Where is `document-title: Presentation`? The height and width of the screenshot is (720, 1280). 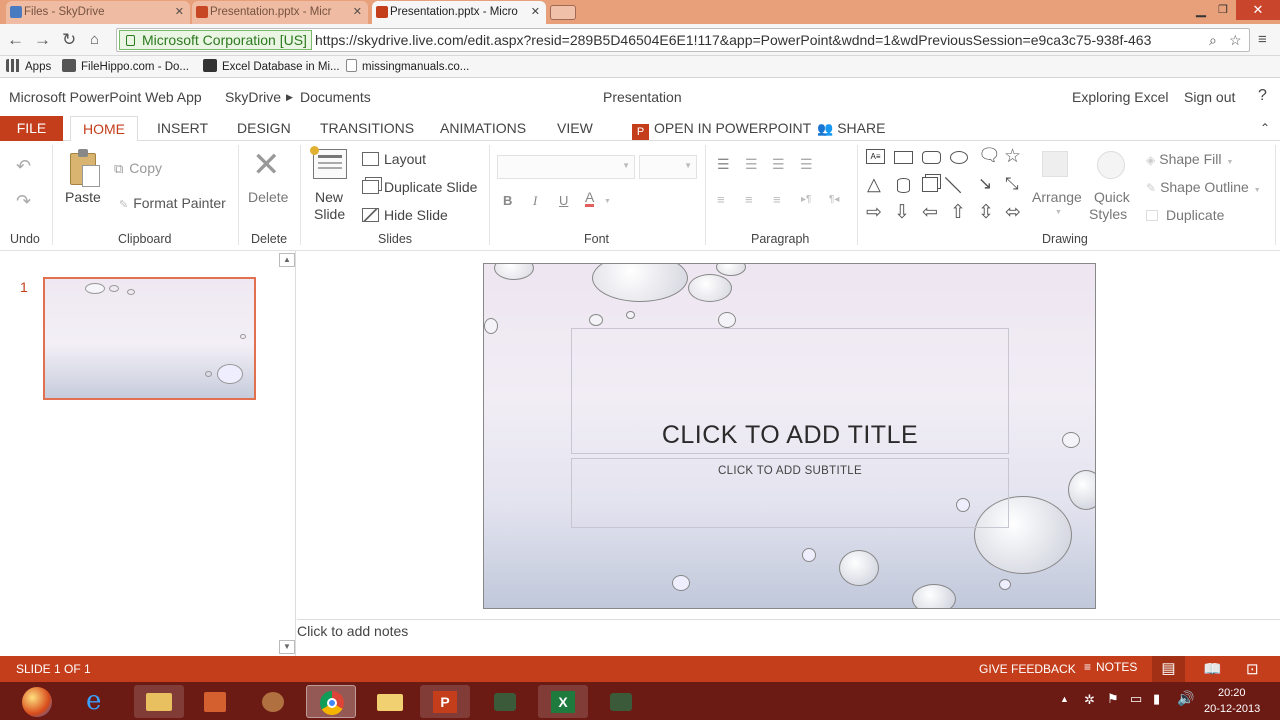
document-title: Presentation is located at coordinates (642, 97).